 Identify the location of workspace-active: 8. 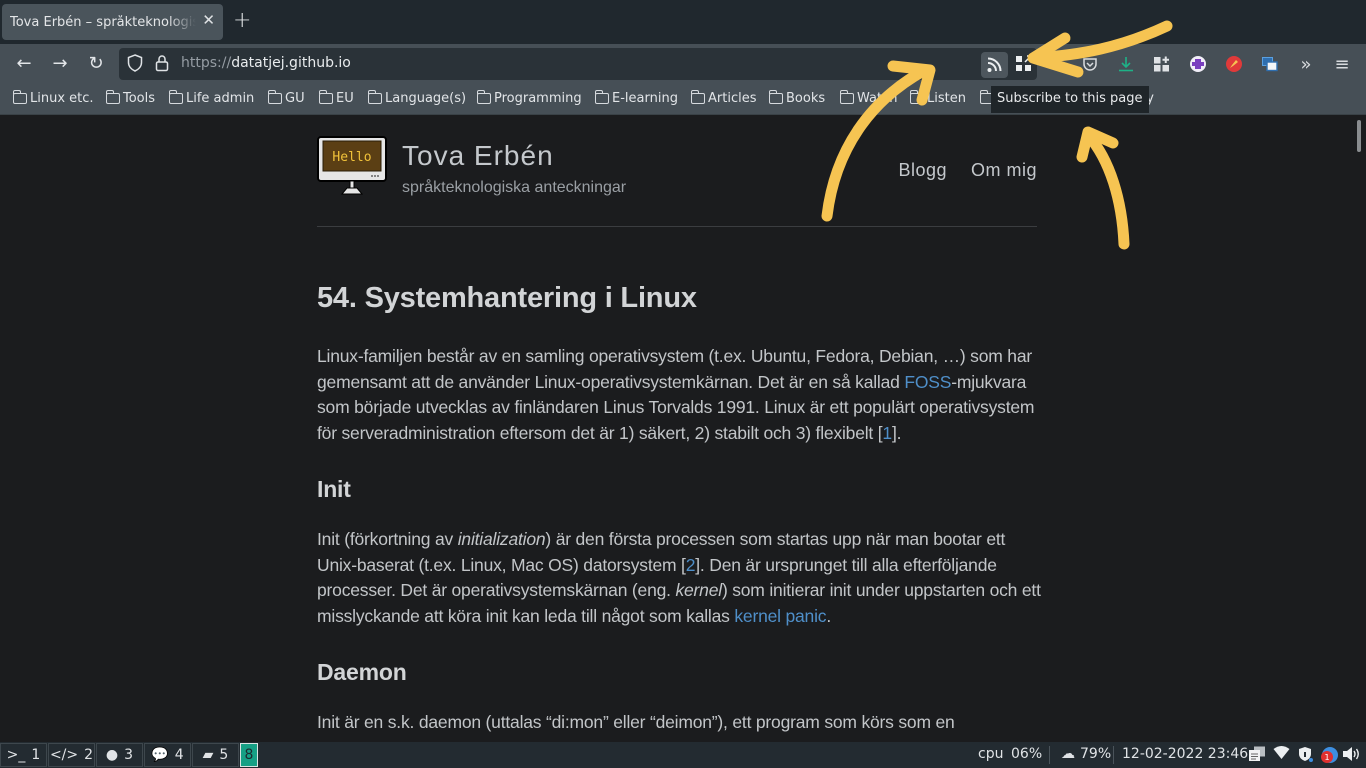
(249, 755).